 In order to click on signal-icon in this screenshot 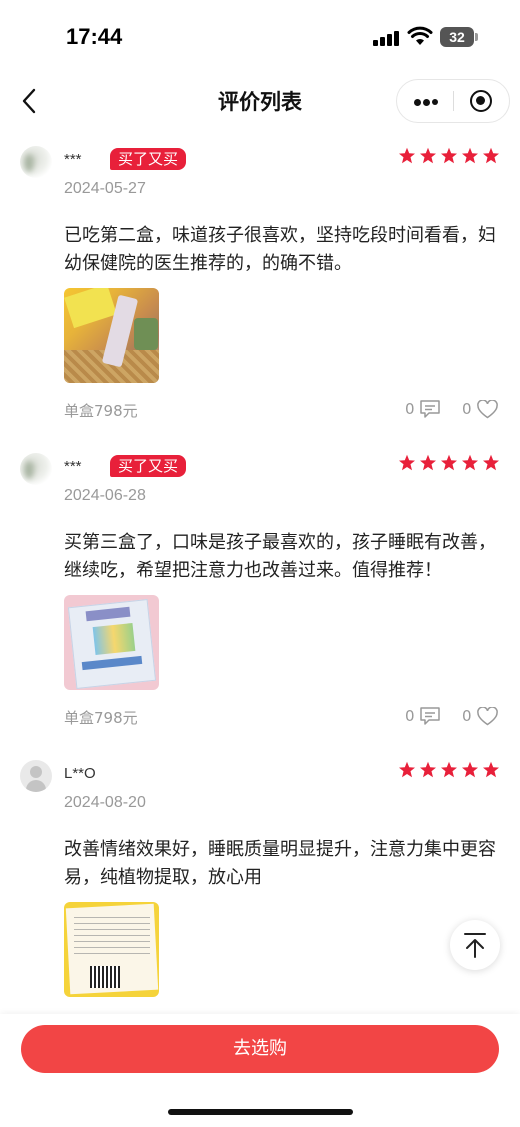, I will do `click(386, 38)`.